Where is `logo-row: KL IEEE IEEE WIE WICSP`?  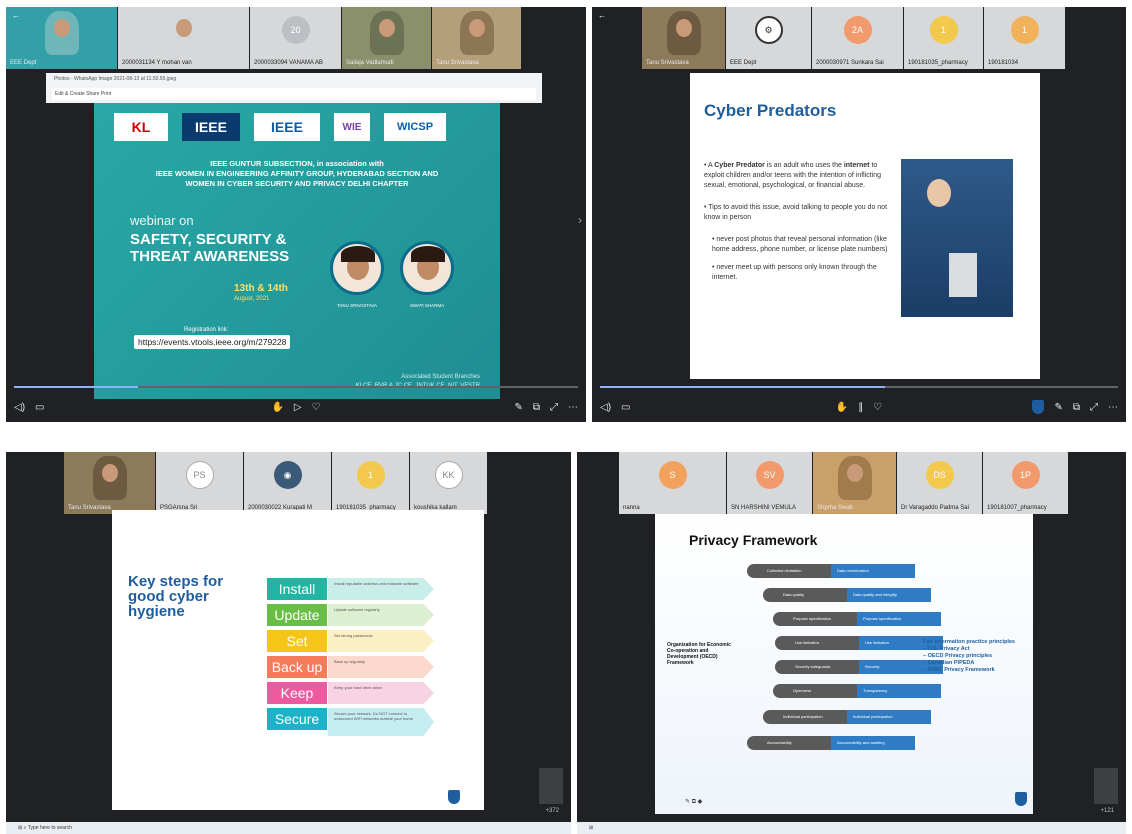
logo-row: KL IEEE IEEE WIE WICSP is located at coordinates (280, 127).